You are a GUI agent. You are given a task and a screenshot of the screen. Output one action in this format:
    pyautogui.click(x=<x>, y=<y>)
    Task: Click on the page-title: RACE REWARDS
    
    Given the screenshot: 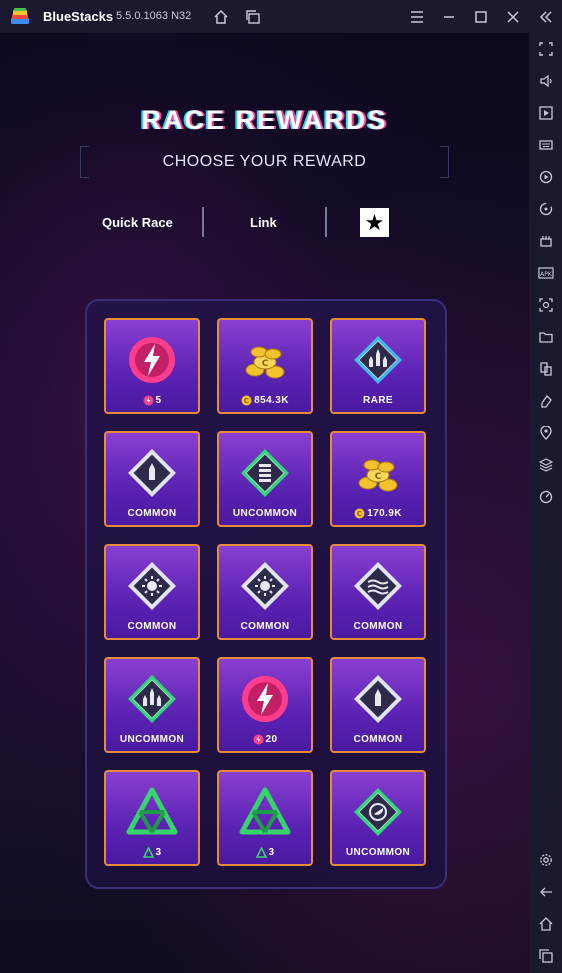 What is the action you would take?
    pyautogui.click(x=264, y=120)
    